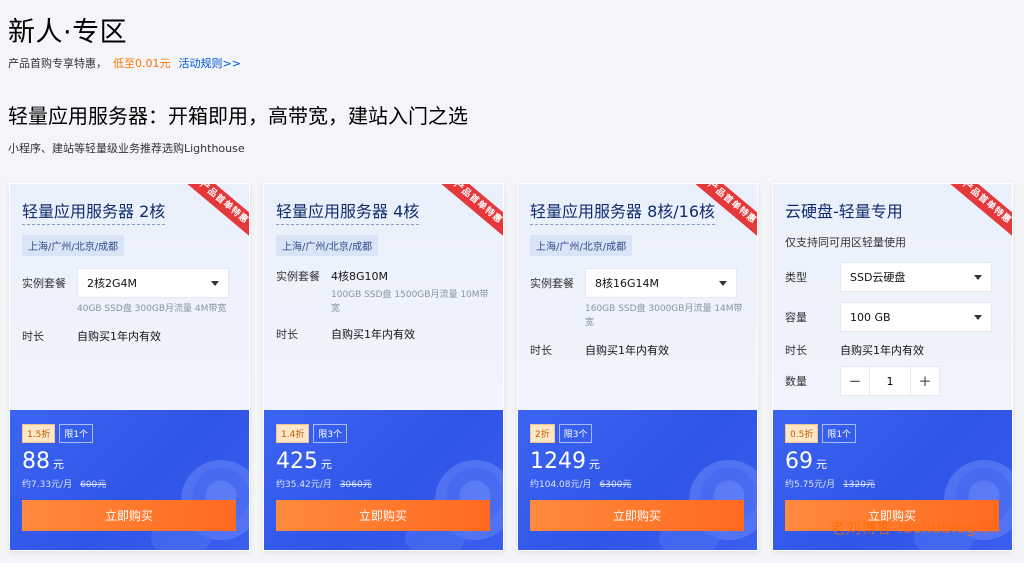  I want to click on rules-link: 活动规则>>, so click(210, 63).